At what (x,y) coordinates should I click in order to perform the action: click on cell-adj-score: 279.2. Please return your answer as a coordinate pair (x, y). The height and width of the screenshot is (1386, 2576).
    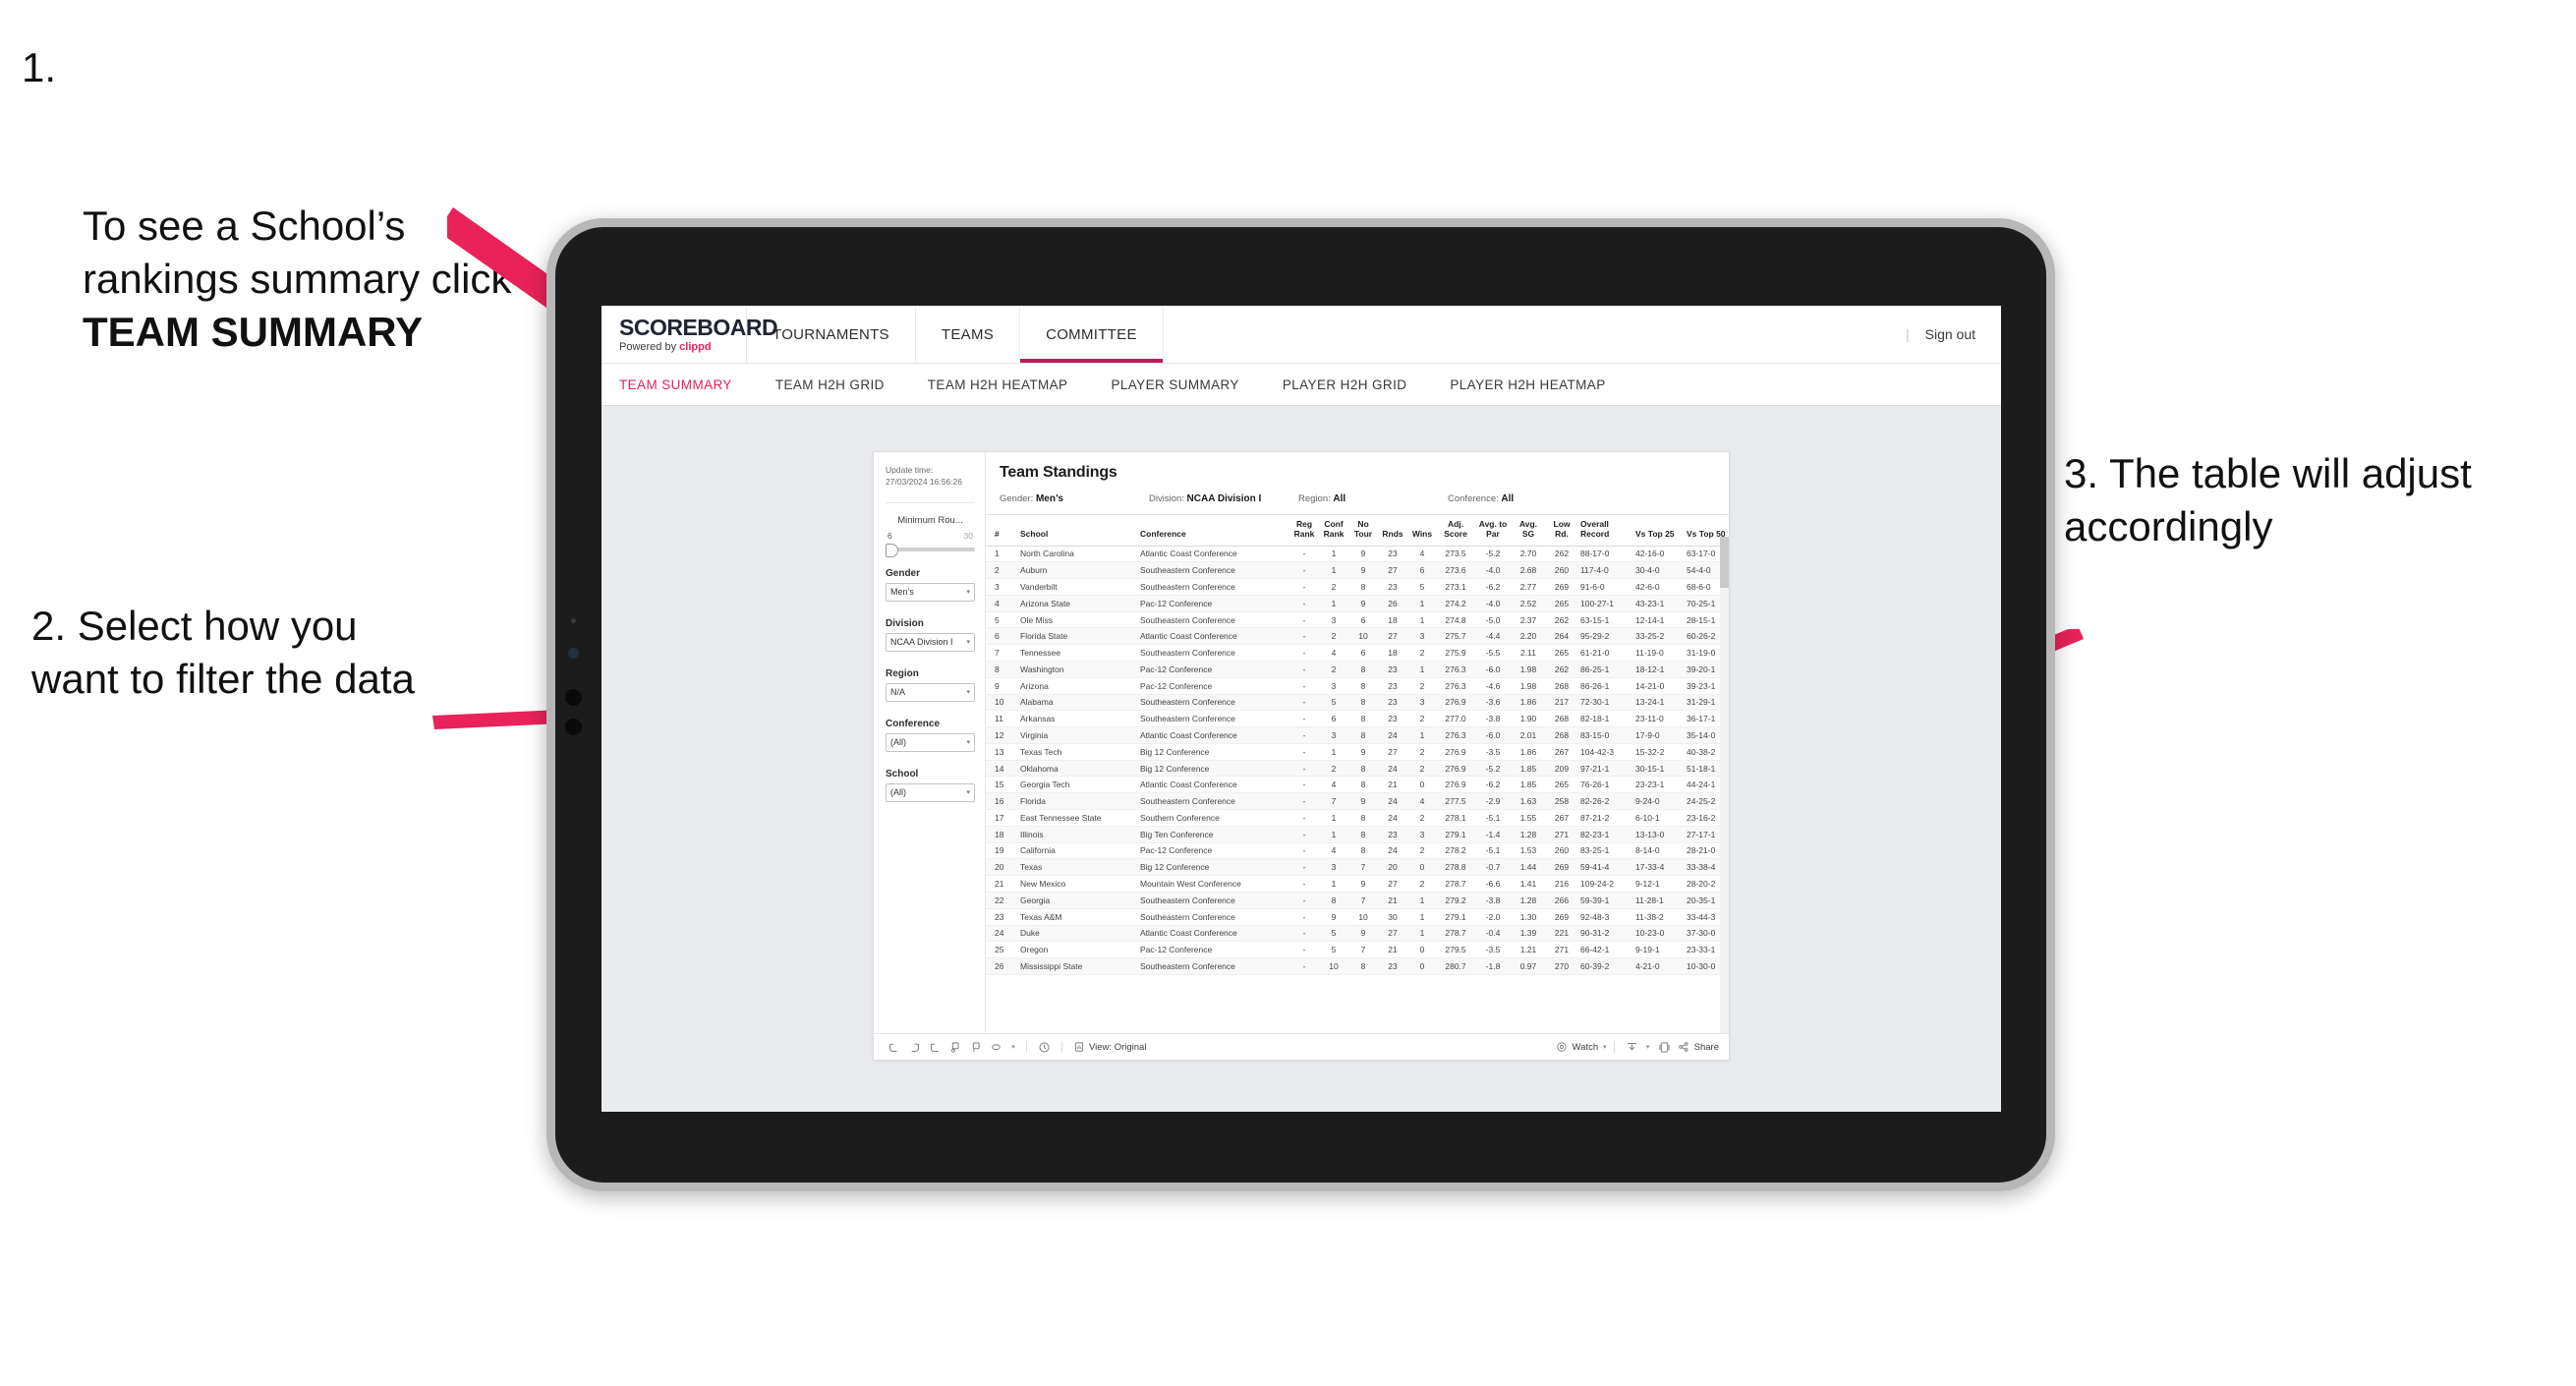
    Looking at the image, I should click on (1455, 900).